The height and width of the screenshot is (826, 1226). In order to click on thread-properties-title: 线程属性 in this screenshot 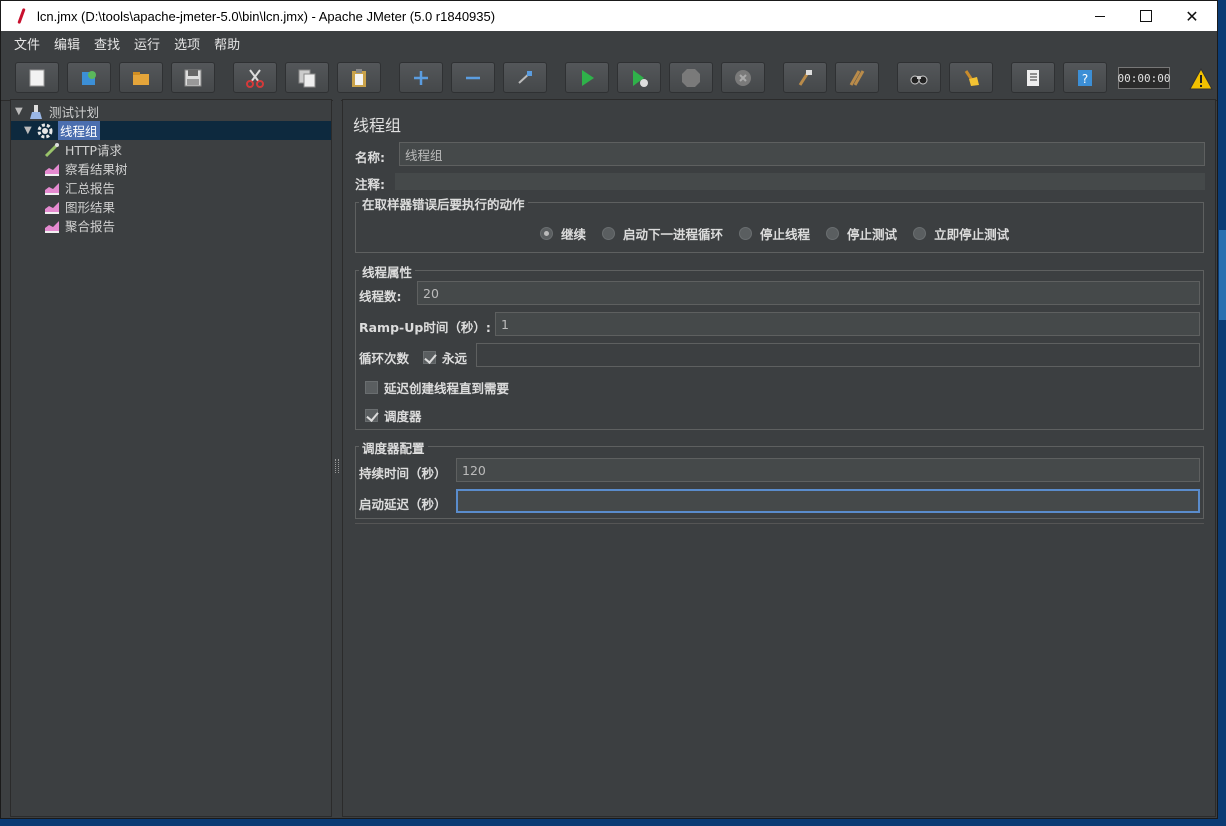, I will do `click(387, 271)`.